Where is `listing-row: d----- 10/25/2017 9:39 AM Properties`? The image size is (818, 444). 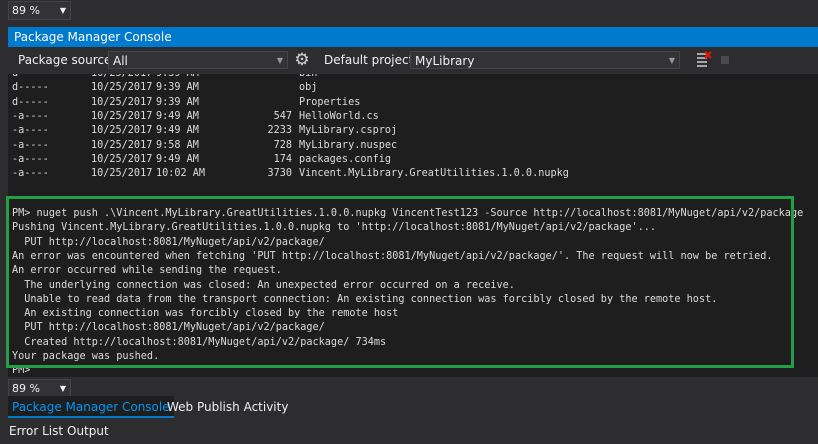 listing-row: d----- 10/25/2017 9:39 AM Properties is located at coordinates (402, 103).